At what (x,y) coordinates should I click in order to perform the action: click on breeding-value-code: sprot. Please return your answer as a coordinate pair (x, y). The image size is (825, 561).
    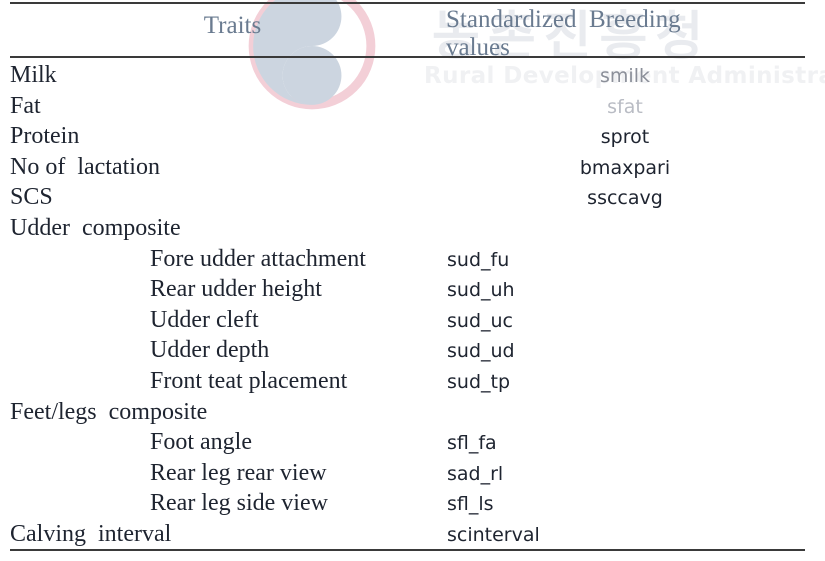
    Looking at the image, I should click on (625, 137).